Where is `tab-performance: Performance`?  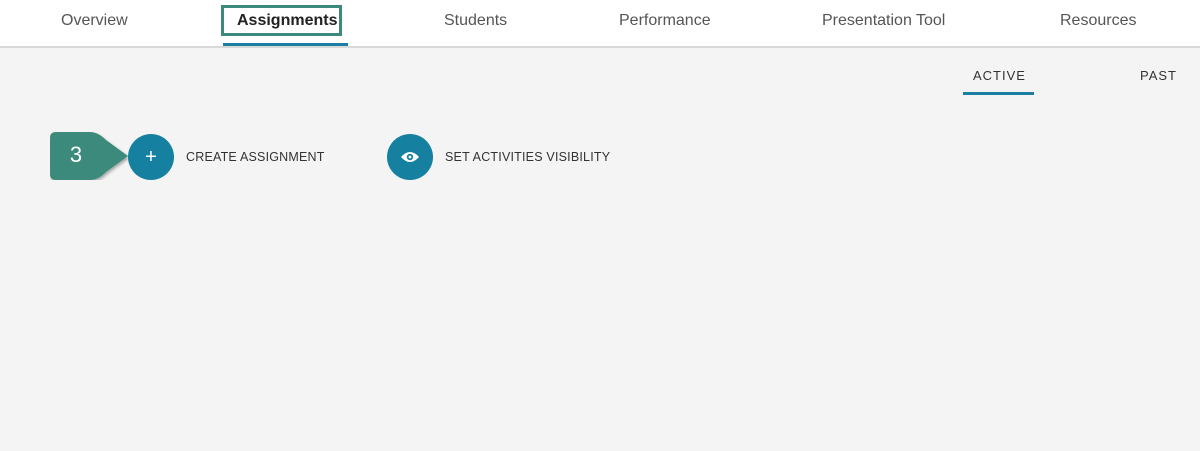
tab-performance: Performance is located at coordinates (665, 22).